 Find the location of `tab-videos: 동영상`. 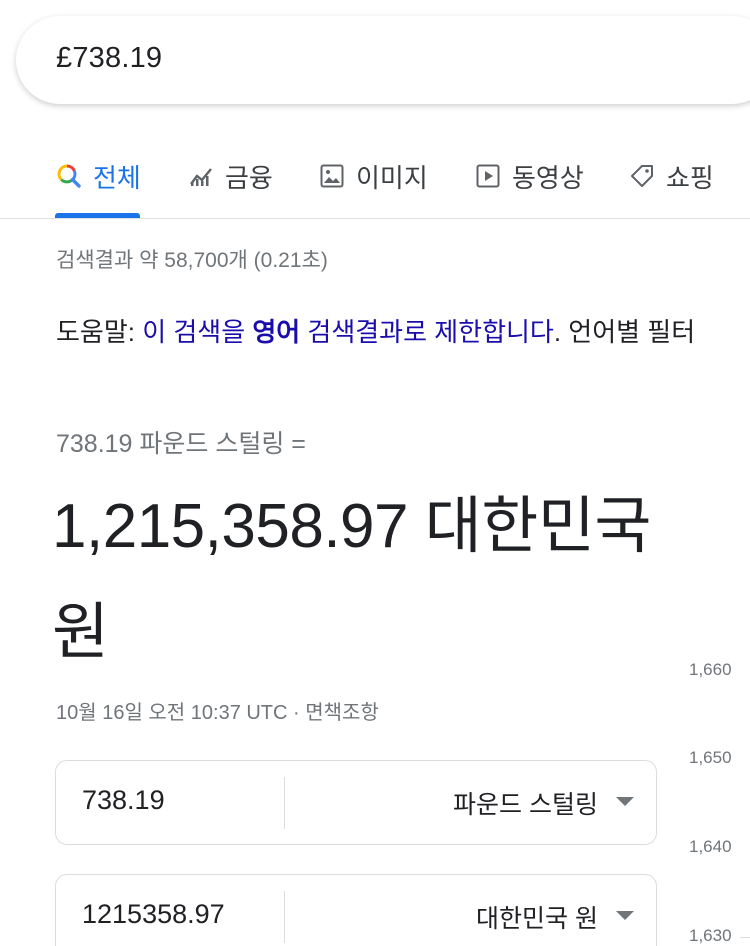

tab-videos: 동영상 is located at coordinates (529, 176).